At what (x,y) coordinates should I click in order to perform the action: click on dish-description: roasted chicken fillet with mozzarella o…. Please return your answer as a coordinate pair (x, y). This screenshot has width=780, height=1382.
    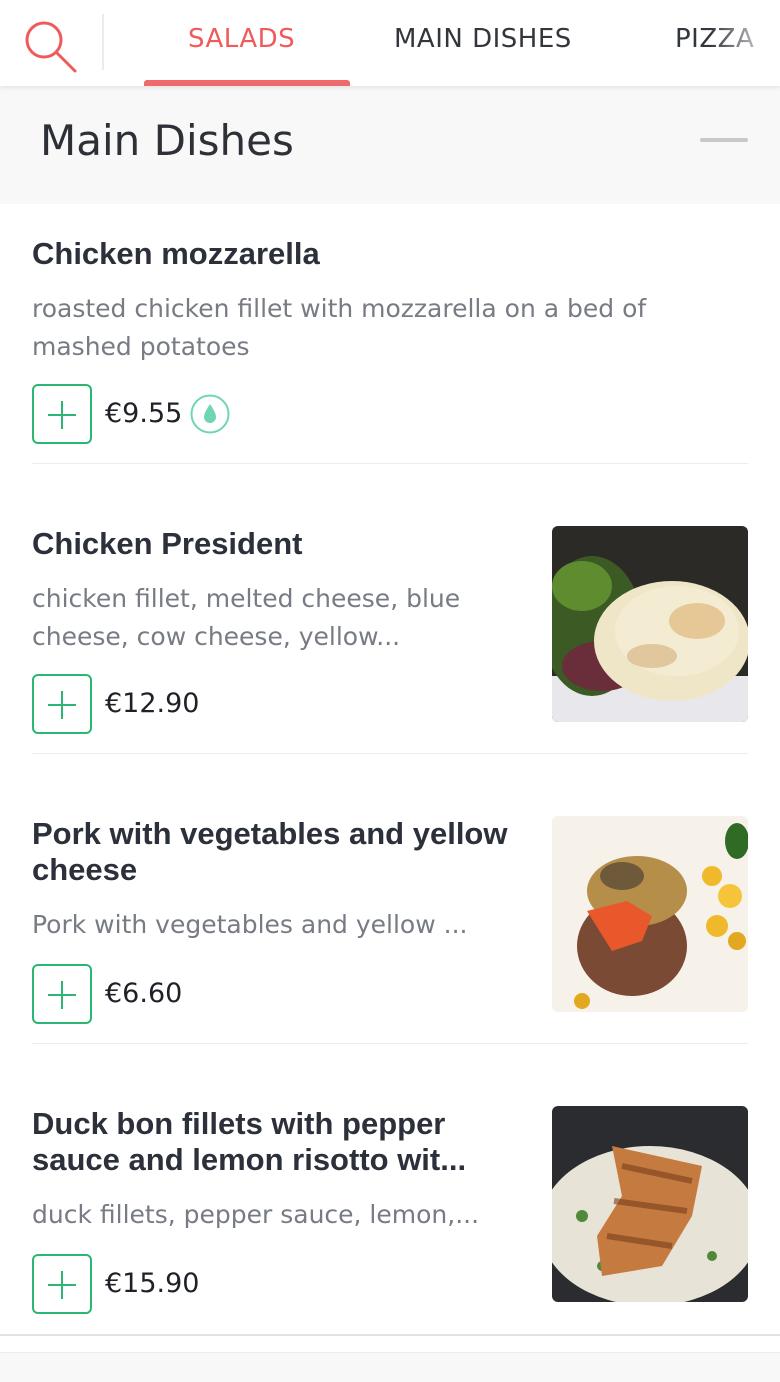
    Looking at the image, I should click on (339, 327).